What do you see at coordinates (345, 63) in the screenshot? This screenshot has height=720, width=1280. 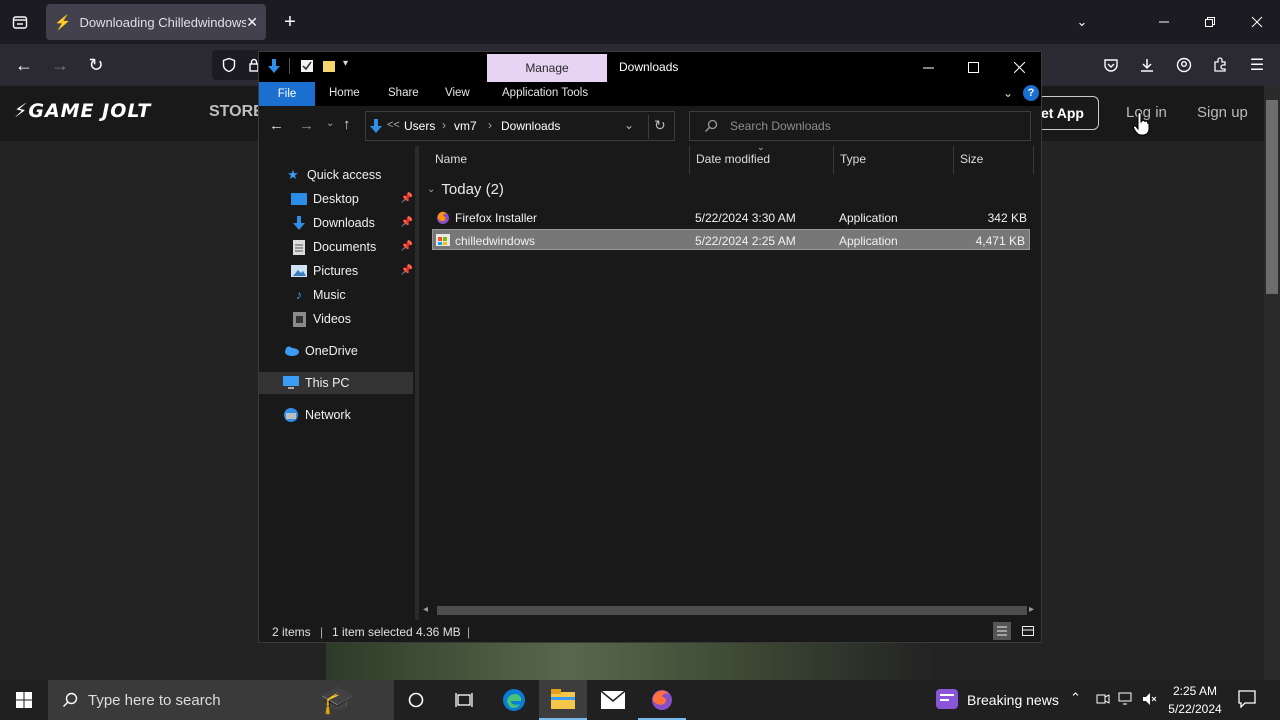 I see `customize-qat-icon: ▾` at bounding box center [345, 63].